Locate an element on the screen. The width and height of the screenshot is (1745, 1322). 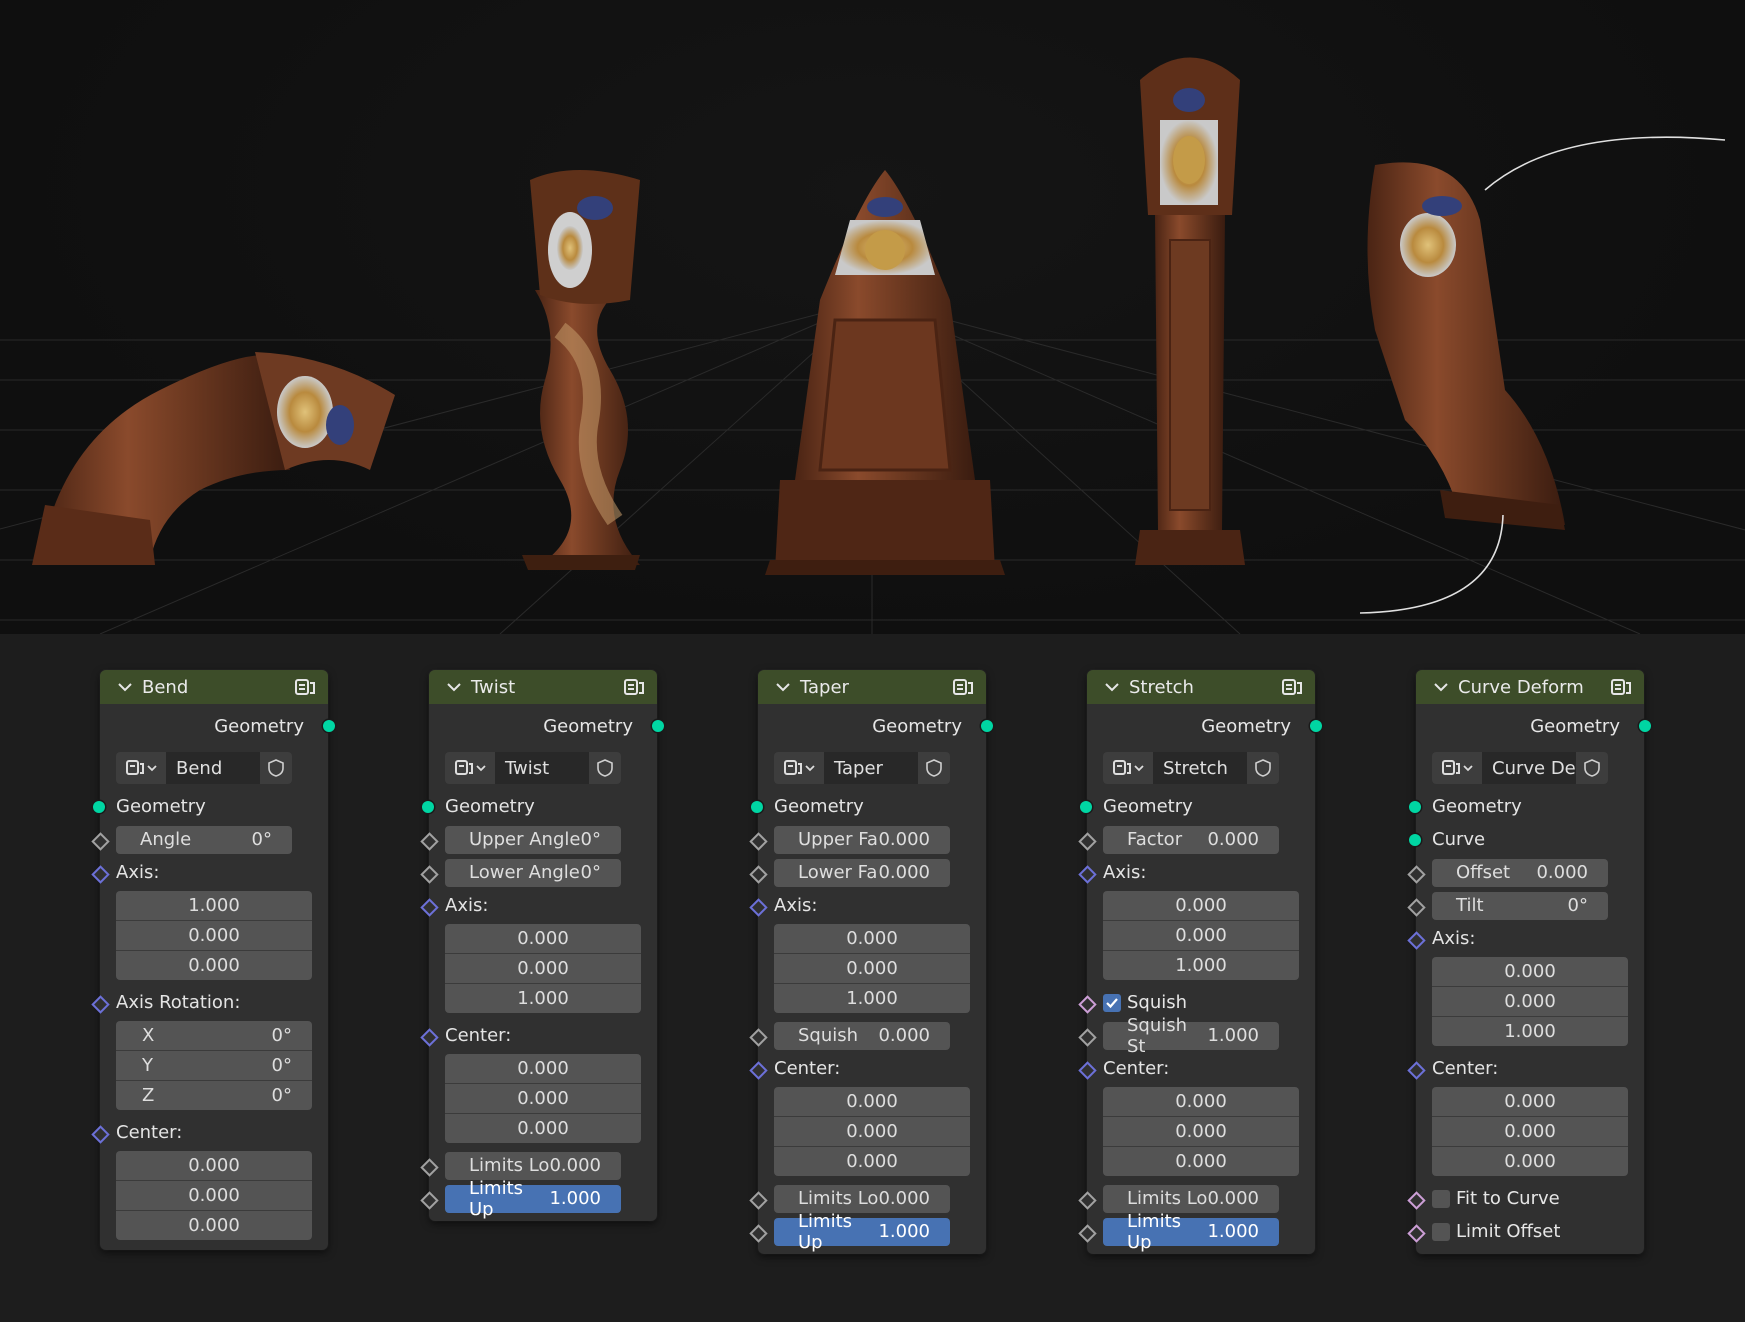
upper-factor-field: Upper Fa 0.000 is located at coordinates (862, 839).